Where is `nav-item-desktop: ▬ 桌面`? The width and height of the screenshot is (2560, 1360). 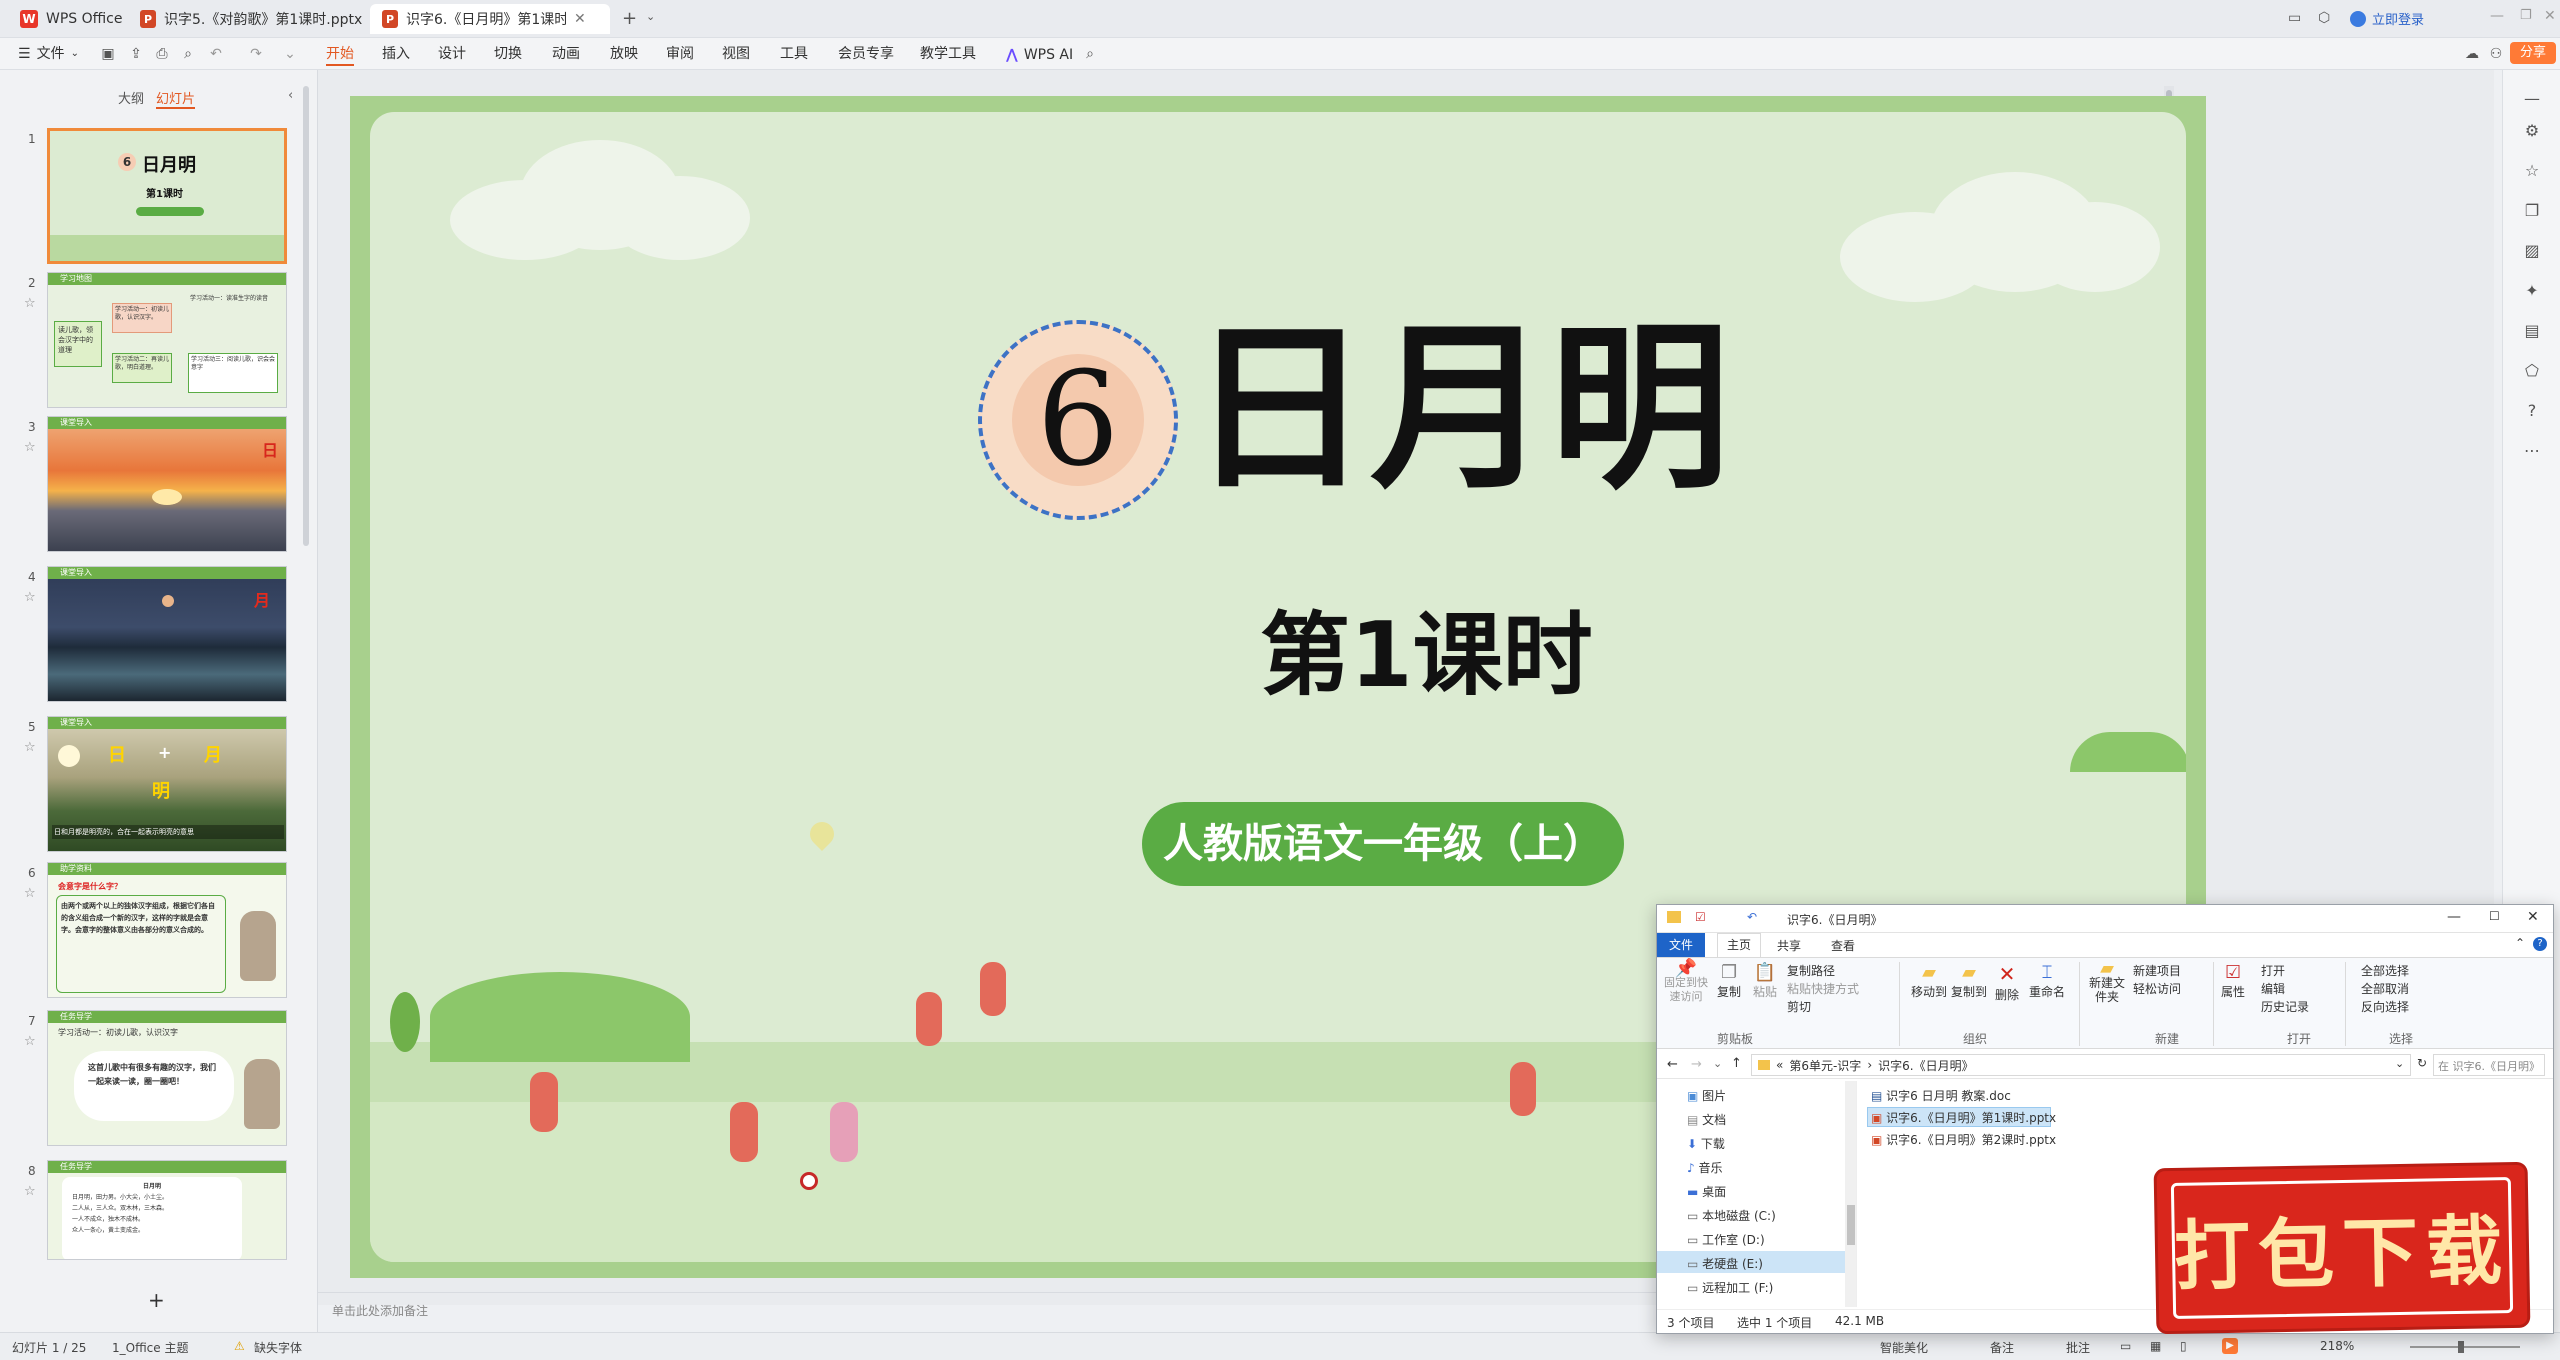 nav-item-desktop: ▬ 桌面 is located at coordinates (1706, 1191).